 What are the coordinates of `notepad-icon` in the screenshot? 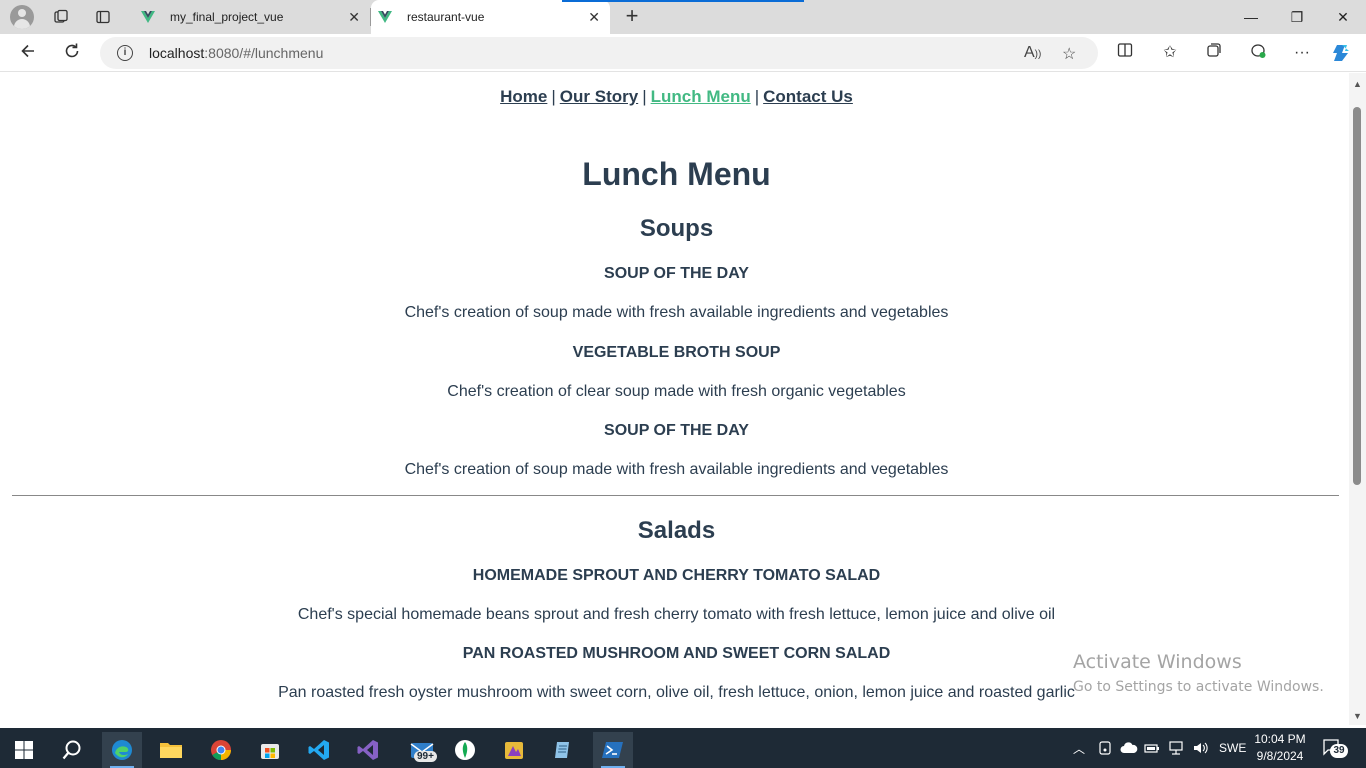 It's located at (563, 750).